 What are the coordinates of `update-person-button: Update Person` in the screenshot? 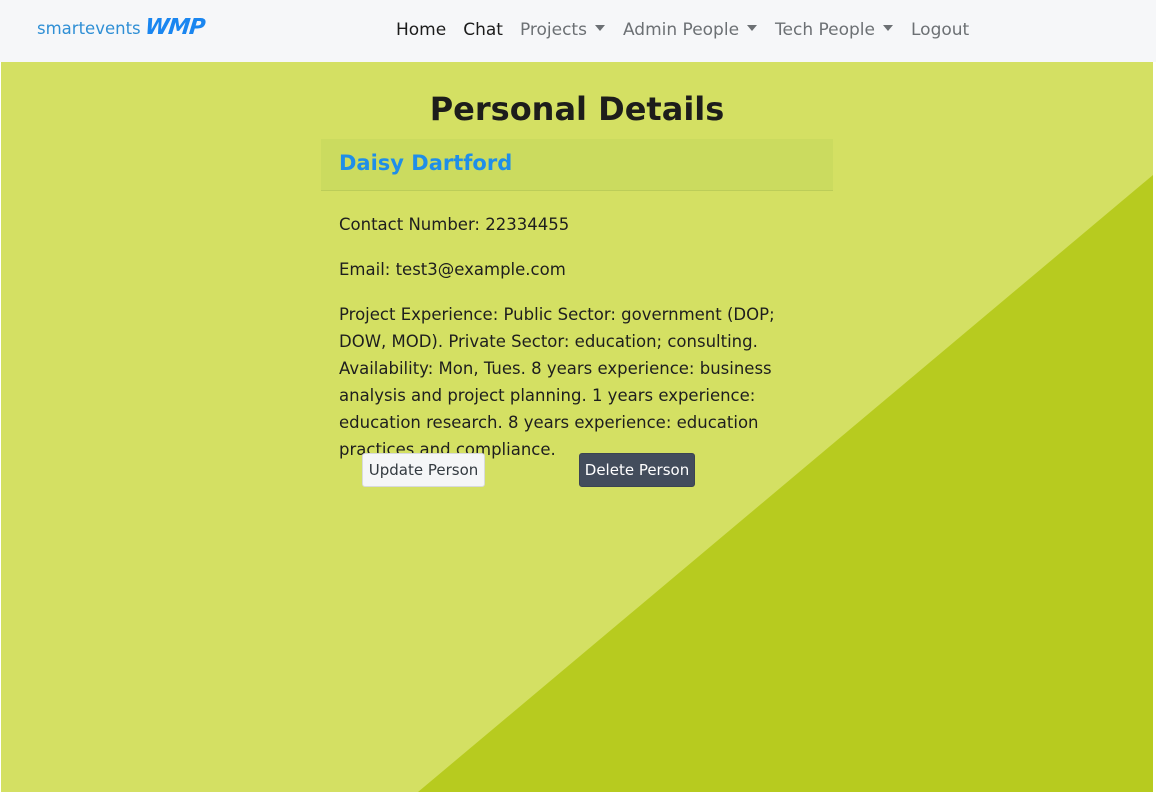 It's located at (423, 470).